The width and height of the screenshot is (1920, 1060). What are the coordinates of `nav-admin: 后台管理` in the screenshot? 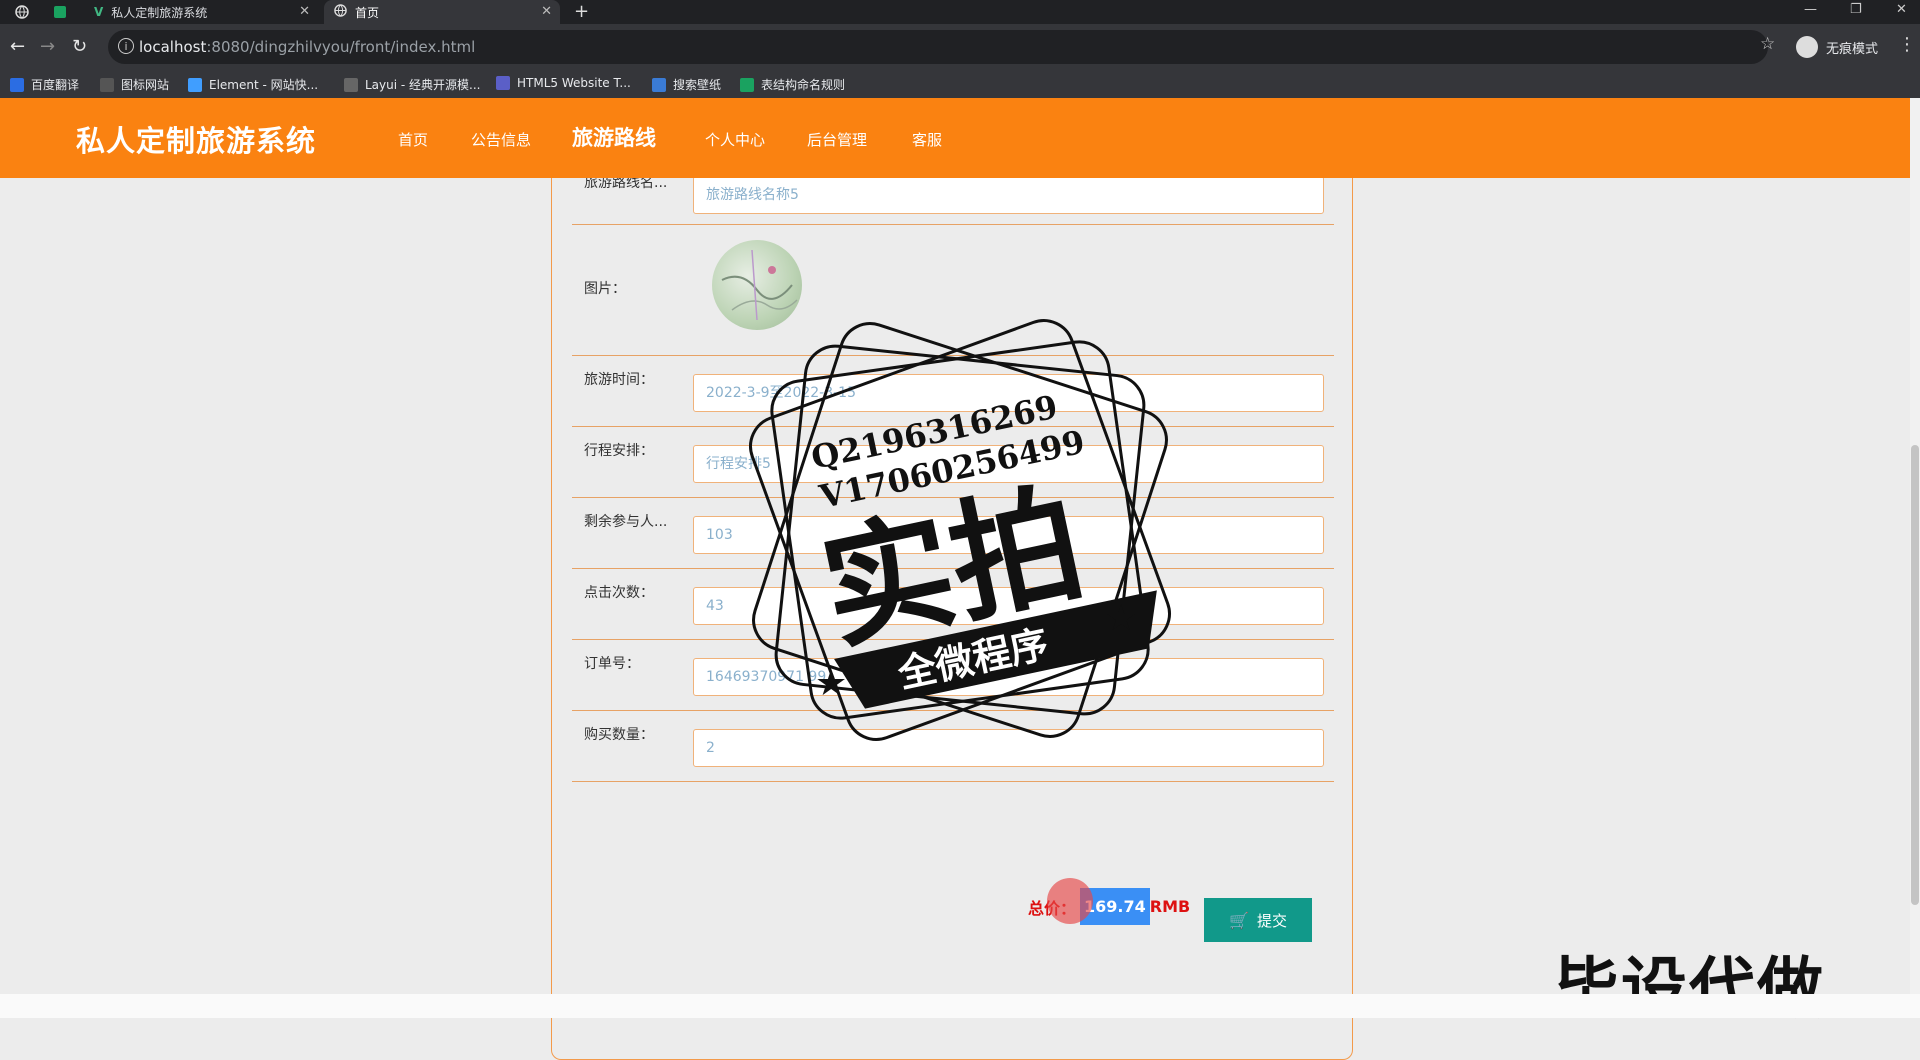 It's located at (837, 139).